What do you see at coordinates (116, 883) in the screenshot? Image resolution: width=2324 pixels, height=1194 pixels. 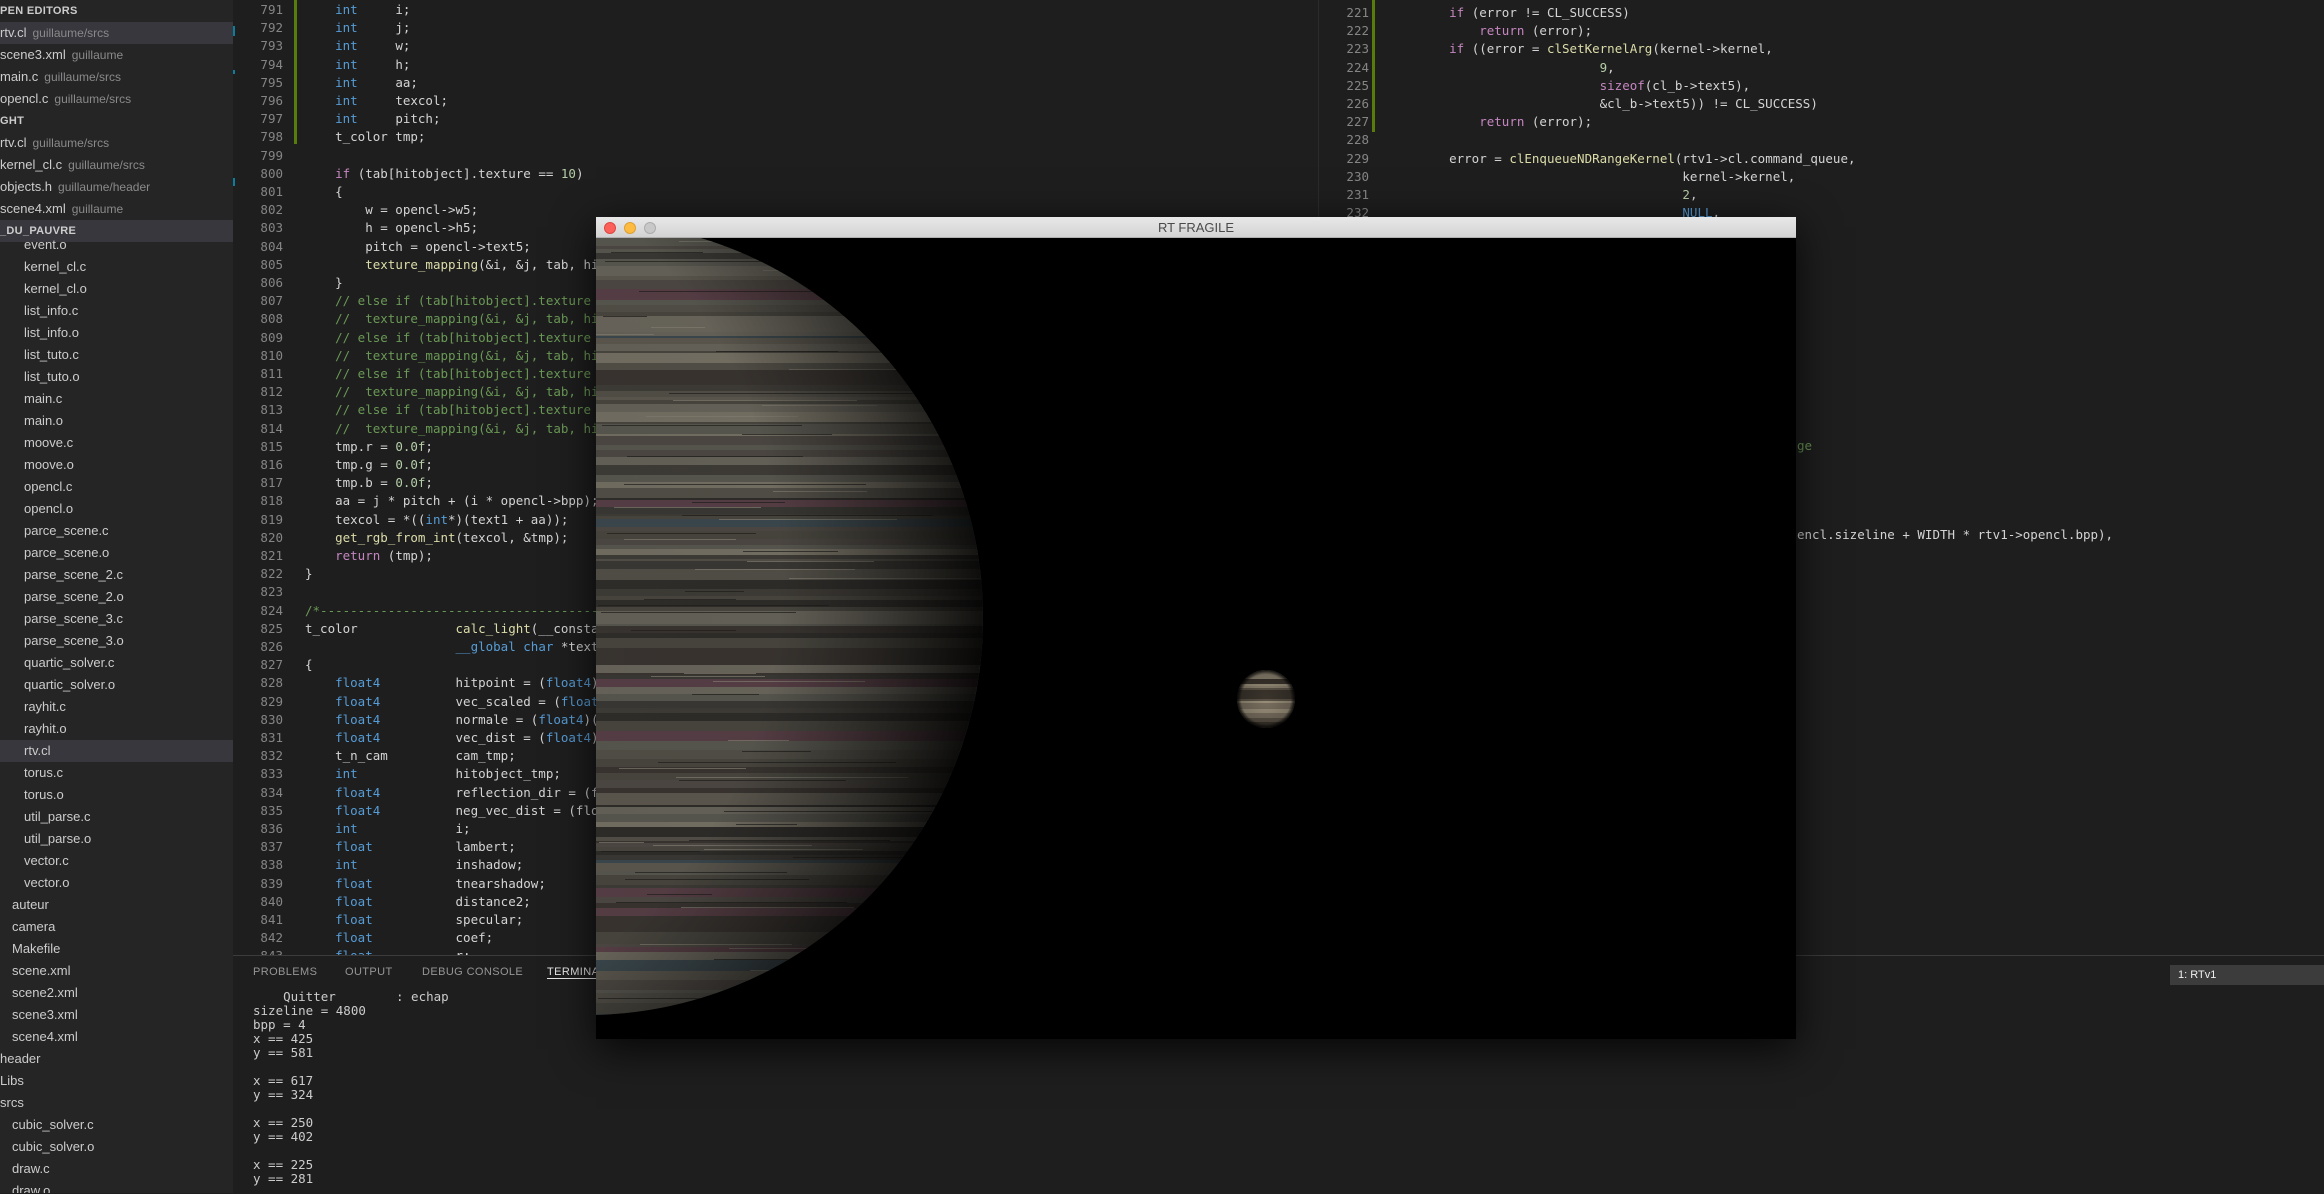 I see `file-item: vector.o` at bounding box center [116, 883].